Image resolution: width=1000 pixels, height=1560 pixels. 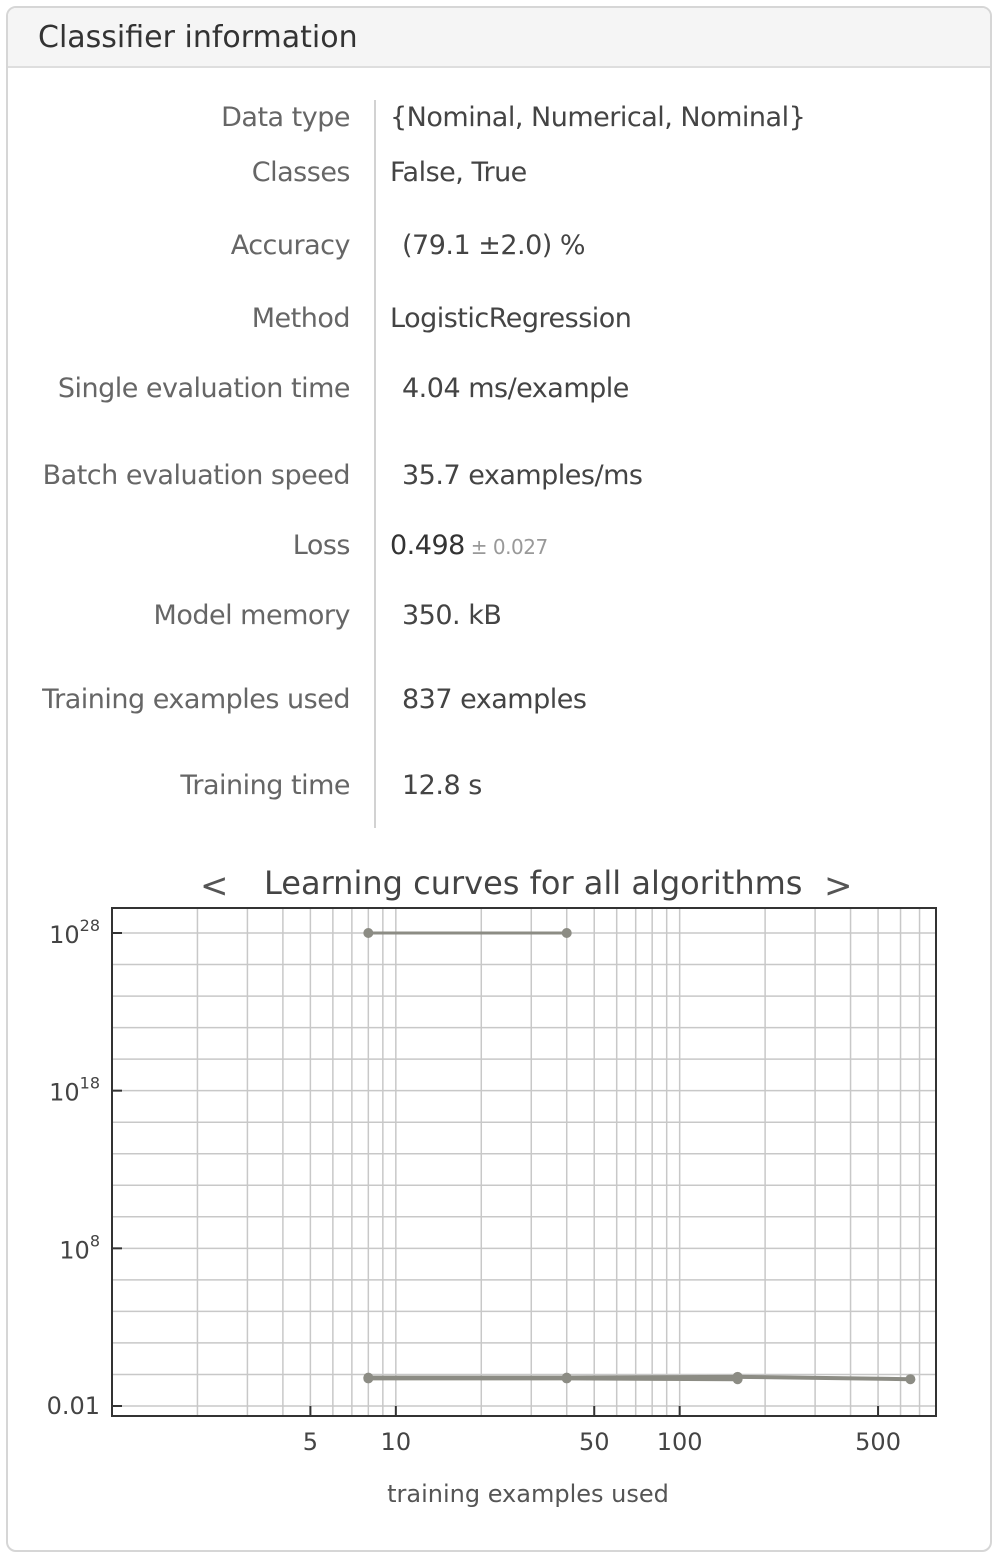 I want to click on x-axis-ticks: 5 10 50 100 500, so click(x=602, y=1431).